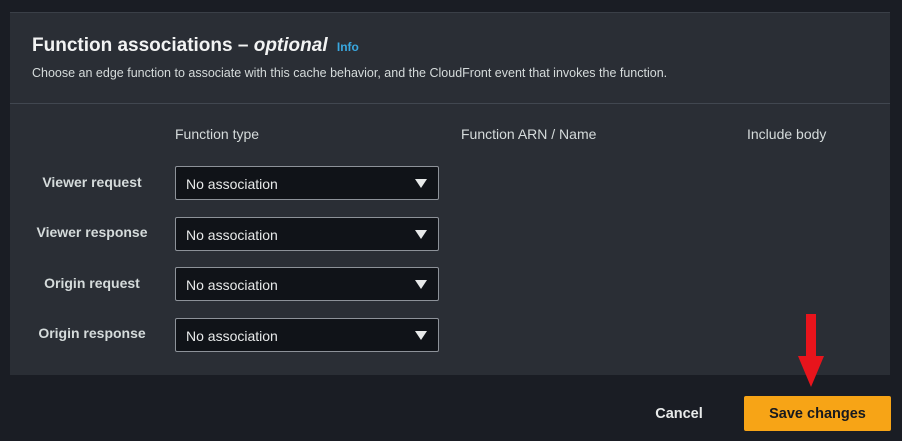 This screenshot has height=441, width=902. I want to click on save-changes-button: Save changes, so click(817, 413).